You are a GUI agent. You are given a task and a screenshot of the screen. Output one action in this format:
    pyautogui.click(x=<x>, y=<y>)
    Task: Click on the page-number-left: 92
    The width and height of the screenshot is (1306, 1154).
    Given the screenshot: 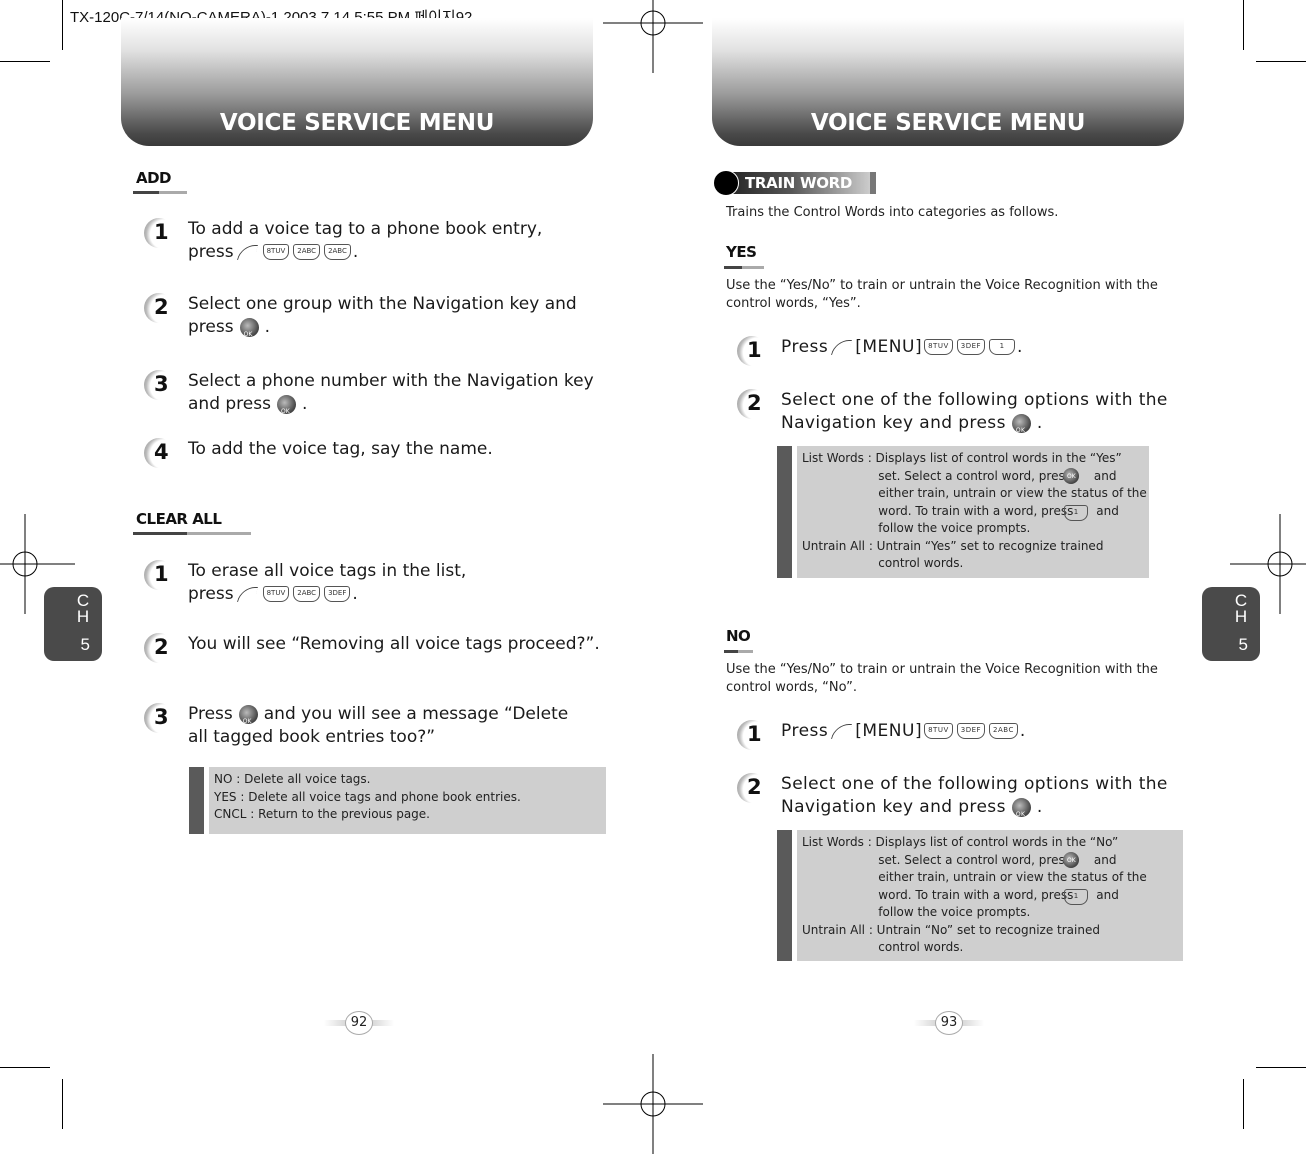 What is the action you would take?
    pyautogui.click(x=359, y=1023)
    